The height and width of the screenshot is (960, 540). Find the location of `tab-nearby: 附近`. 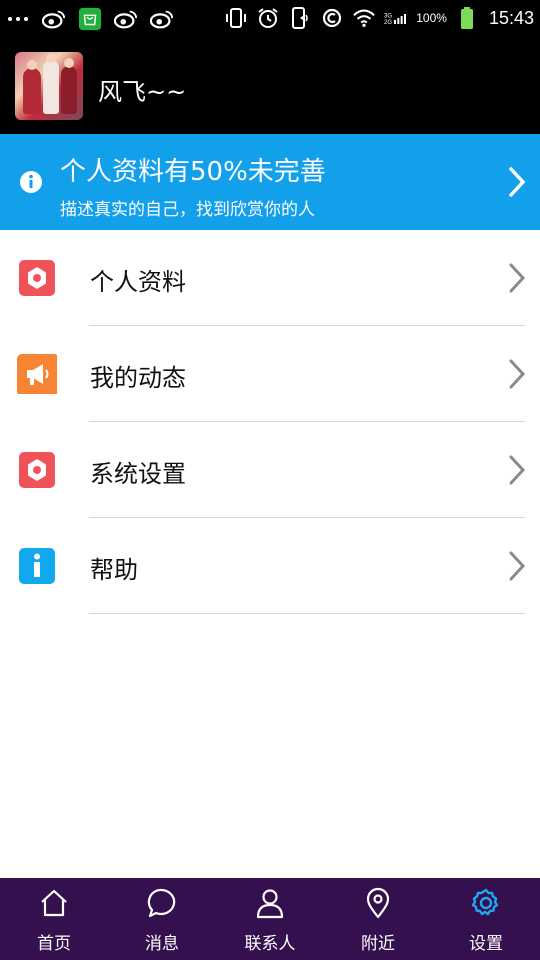

tab-nearby: 附近 is located at coordinates (378, 919).